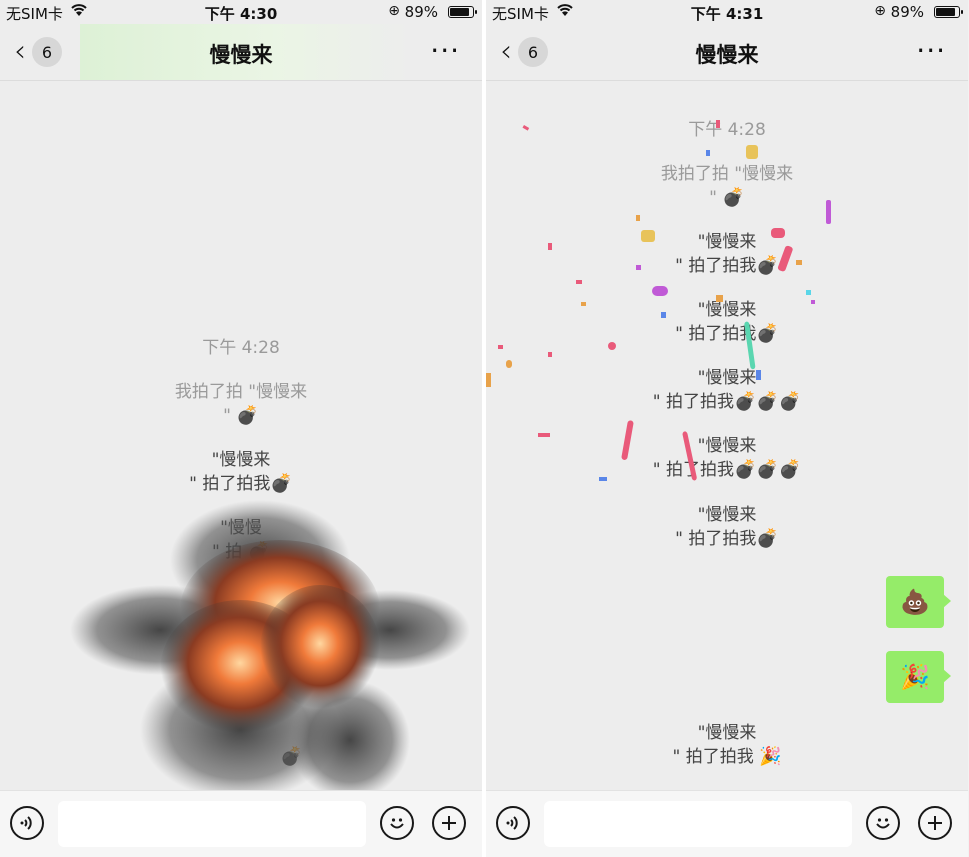  I want to click on poop-icon: 💩, so click(918, 602).